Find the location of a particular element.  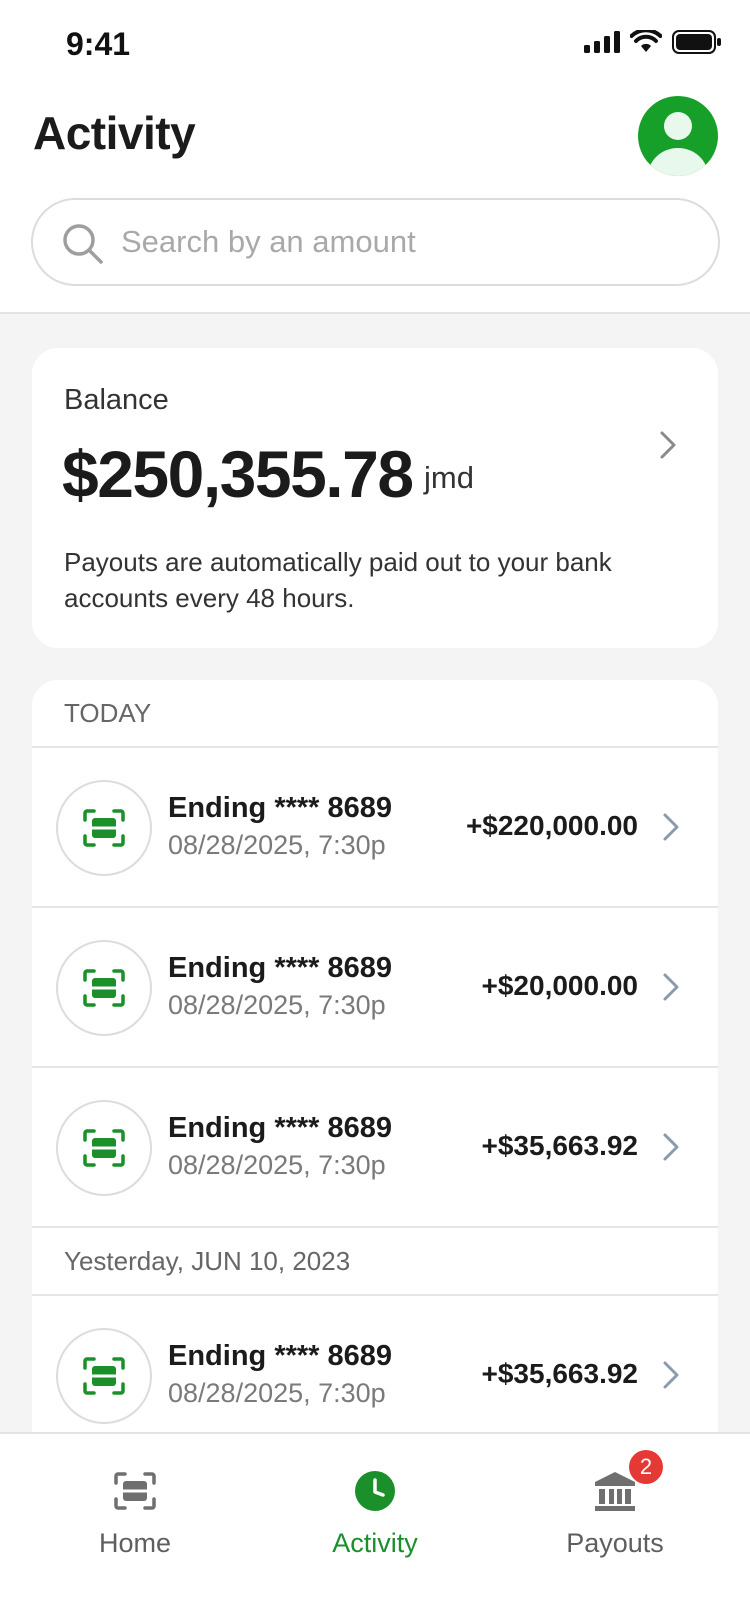

battery-icon is located at coordinates (696, 42).